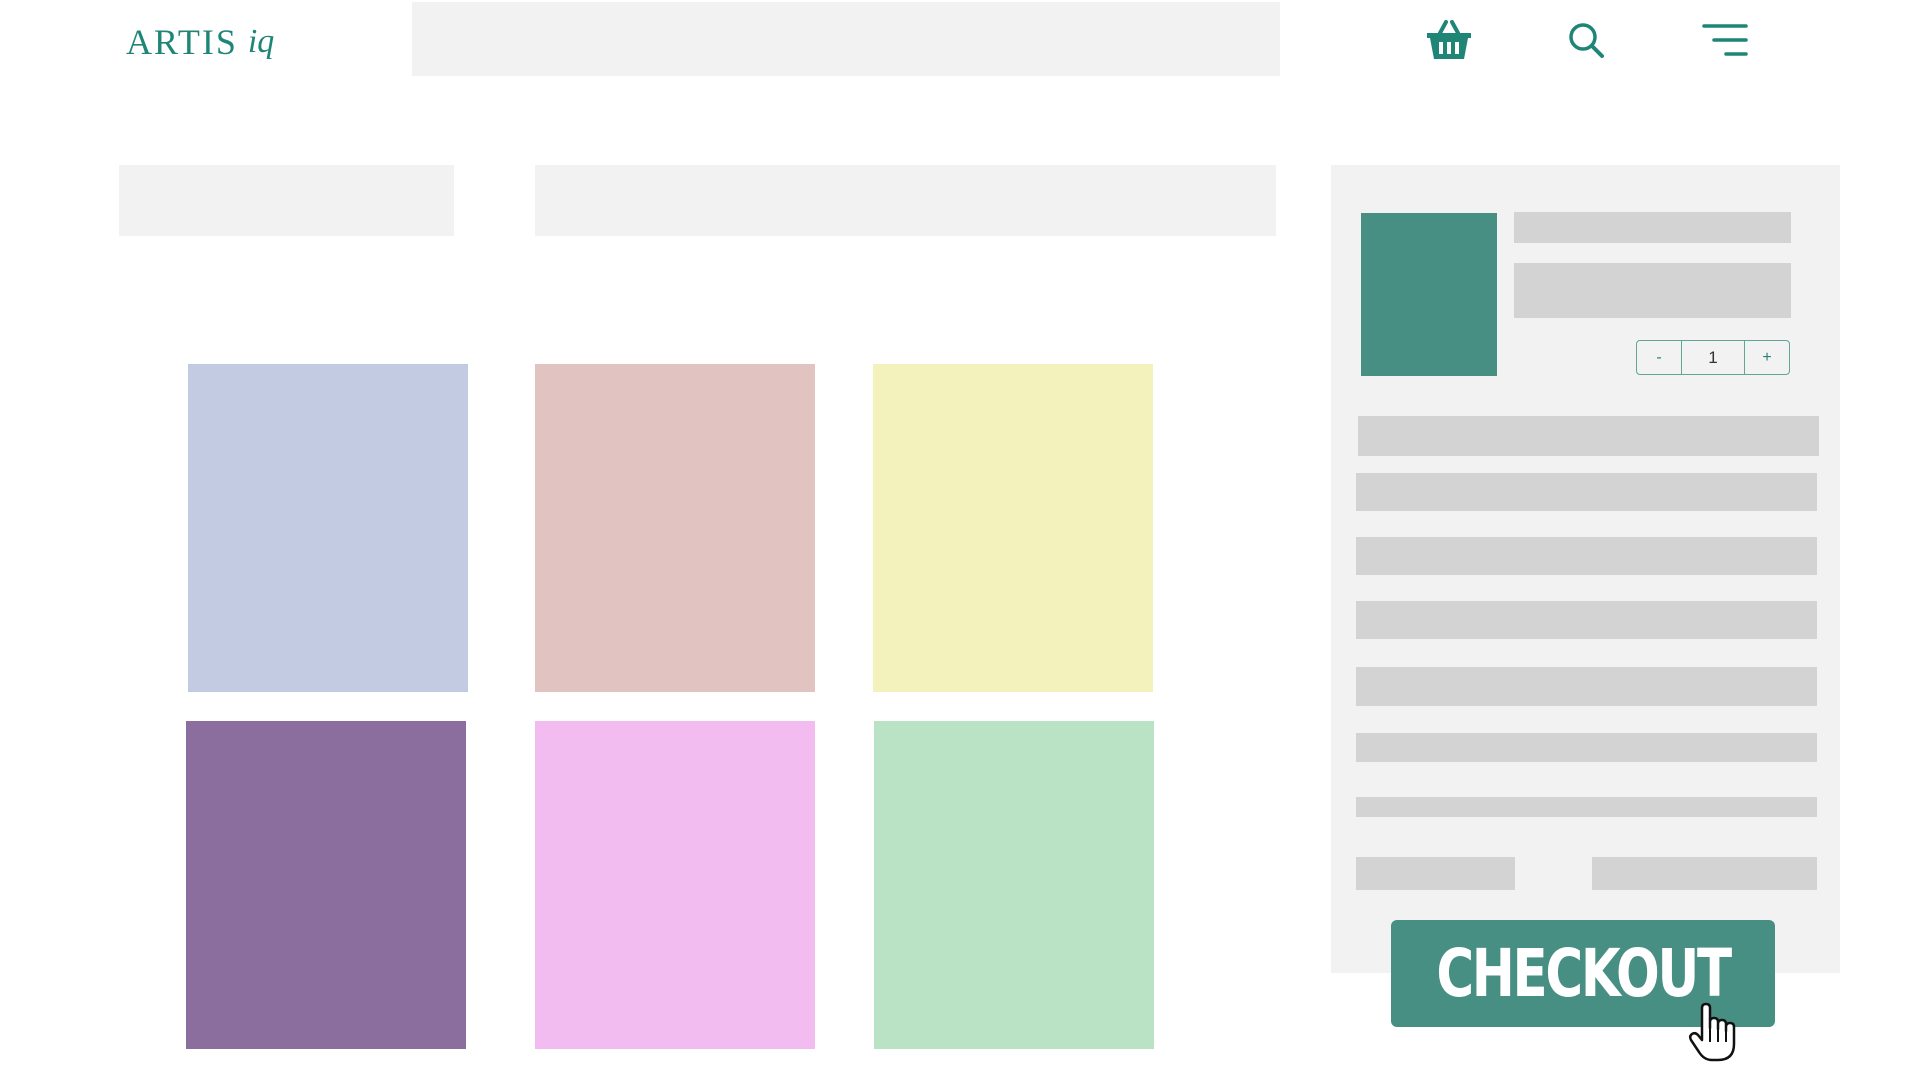  Describe the element at coordinates (1586, 40) in the screenshot. I see `search-icon` at that location.